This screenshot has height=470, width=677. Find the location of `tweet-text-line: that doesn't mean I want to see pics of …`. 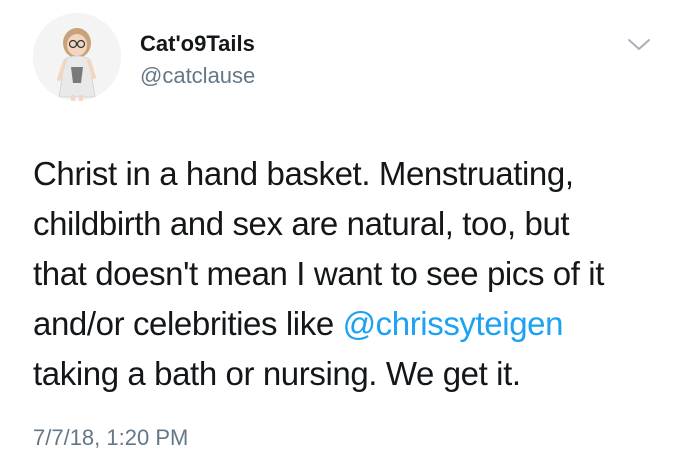

tweet-text-line: that doesn't mean I want to see pics of … is located at coordinates (318, 273).